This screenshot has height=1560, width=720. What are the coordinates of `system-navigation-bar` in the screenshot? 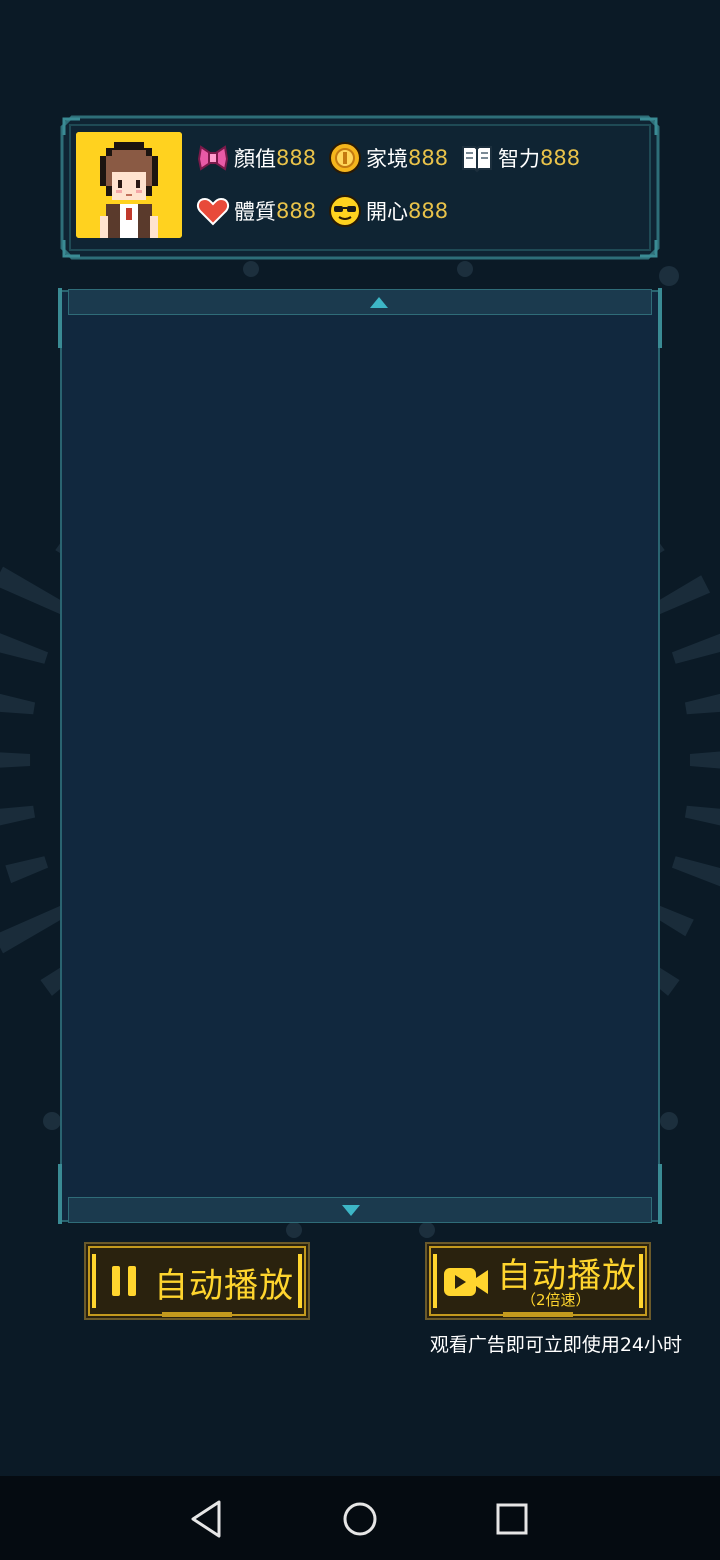 It's located at (360, 1518).